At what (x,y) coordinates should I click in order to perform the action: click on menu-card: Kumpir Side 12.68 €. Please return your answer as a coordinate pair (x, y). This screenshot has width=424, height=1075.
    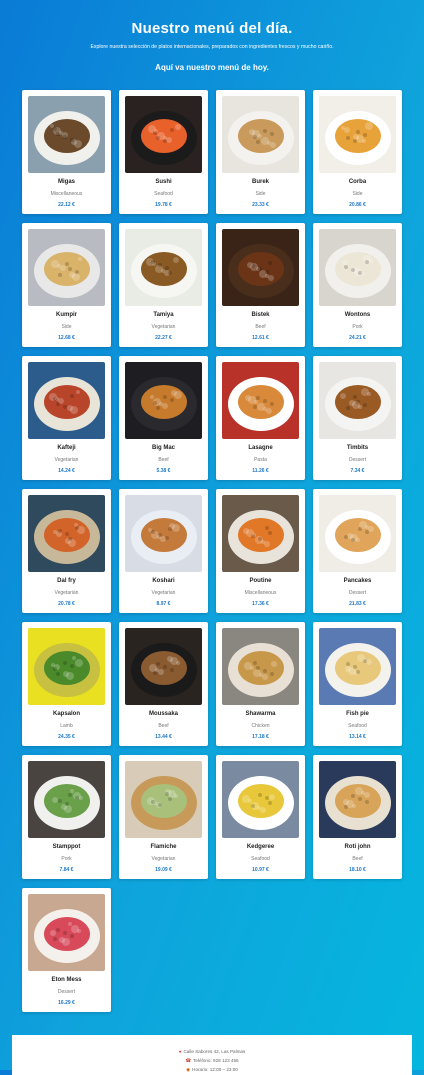
    Looking at the image, I should click on (66, 285).